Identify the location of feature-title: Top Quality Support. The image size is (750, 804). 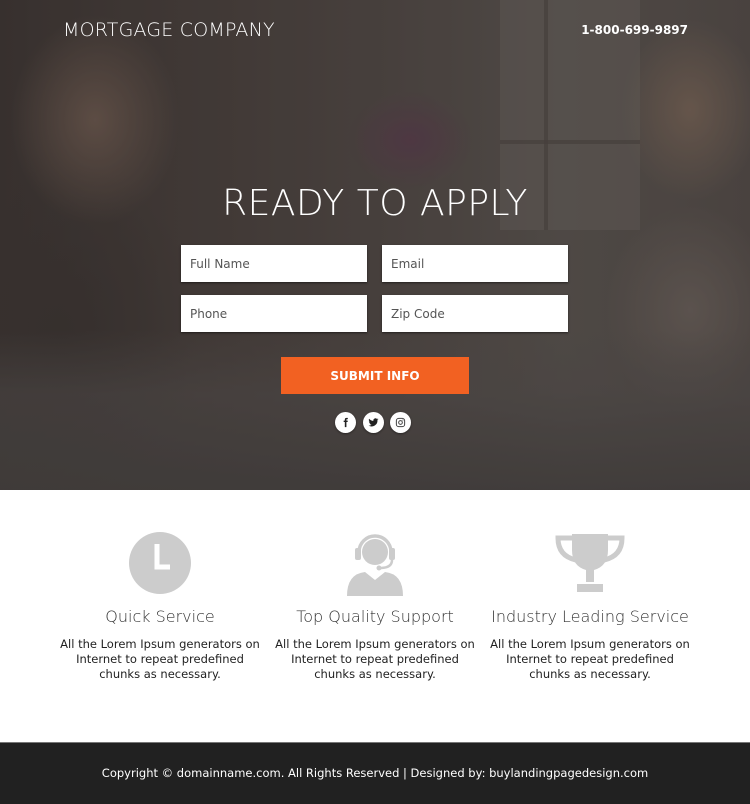
(375, 616).